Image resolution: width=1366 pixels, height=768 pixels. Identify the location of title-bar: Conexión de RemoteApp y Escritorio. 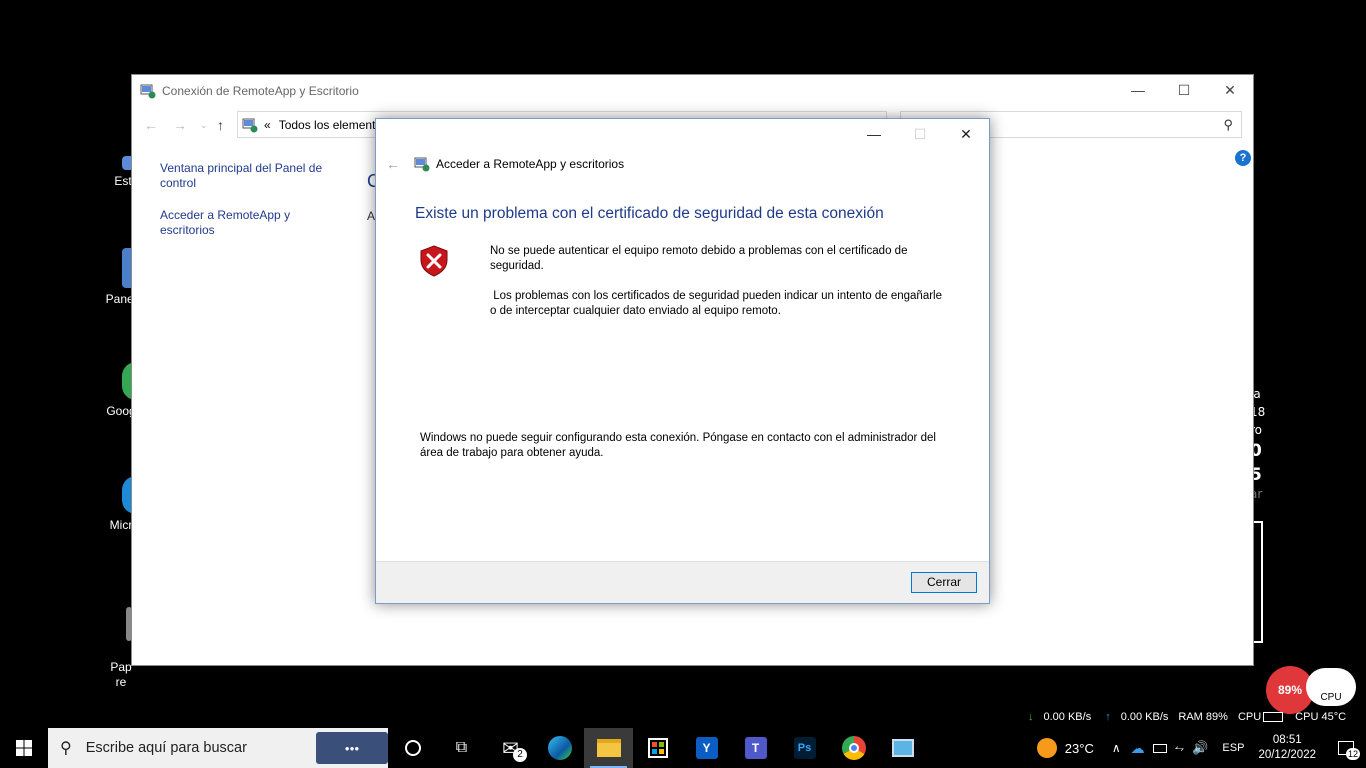
(692, 91).